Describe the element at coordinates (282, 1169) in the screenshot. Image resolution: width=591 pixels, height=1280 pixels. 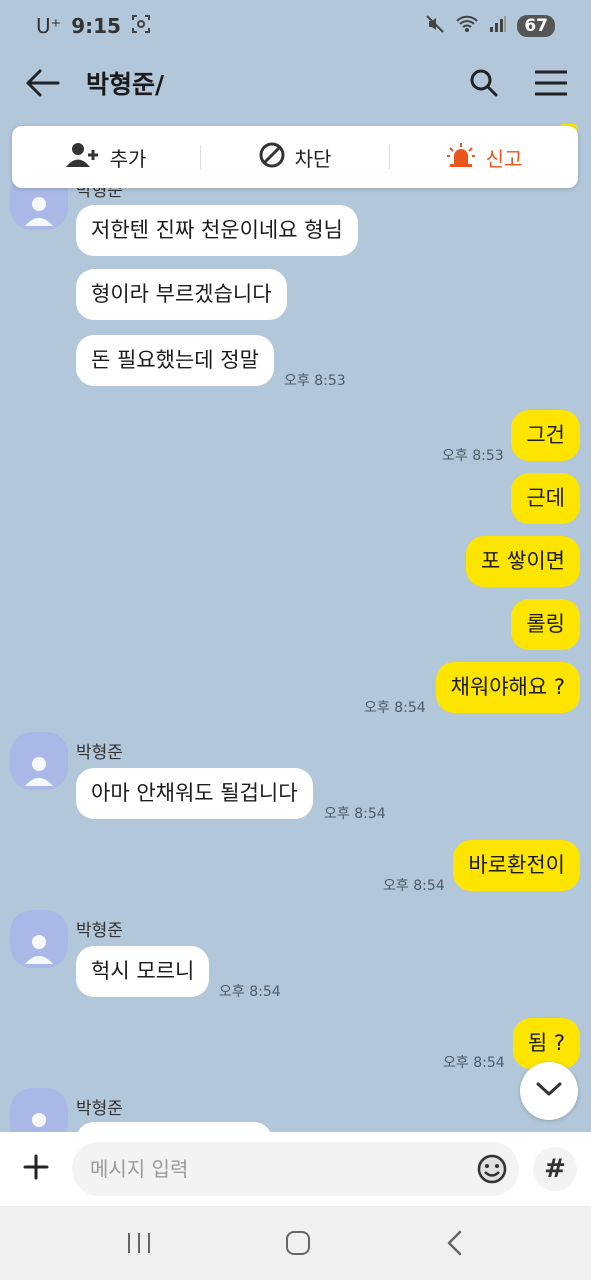
I see `message-input` at that location.